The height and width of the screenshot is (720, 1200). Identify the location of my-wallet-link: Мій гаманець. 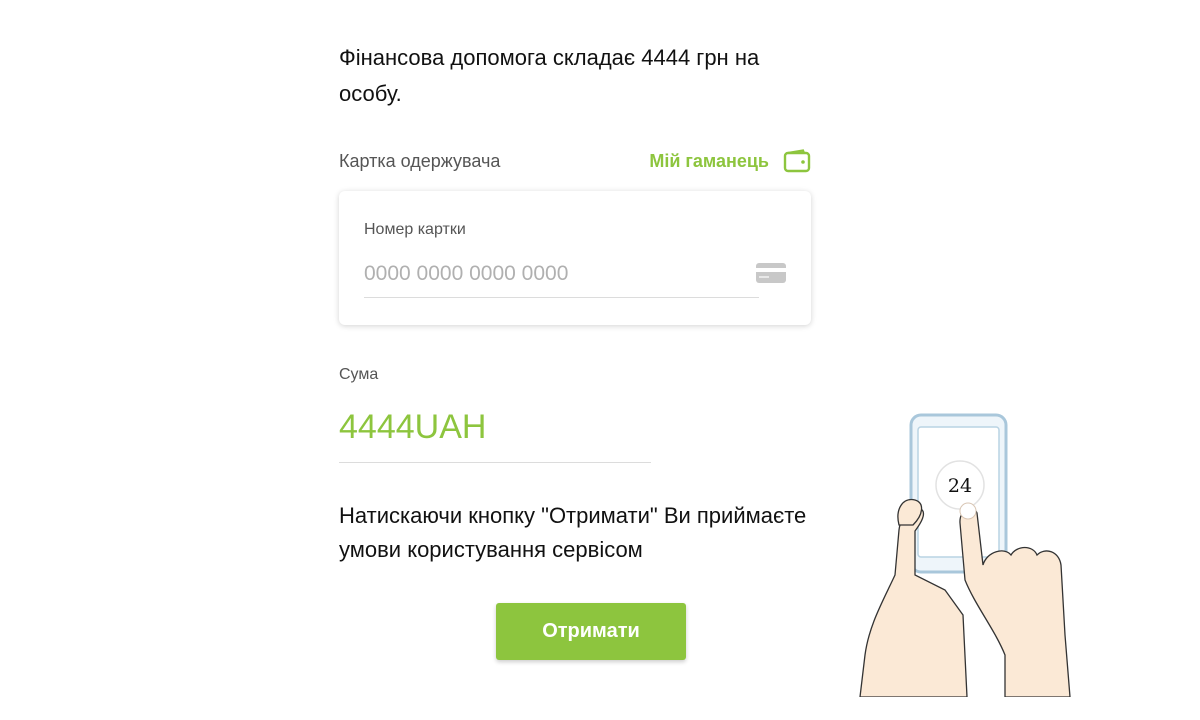
(730, 161).